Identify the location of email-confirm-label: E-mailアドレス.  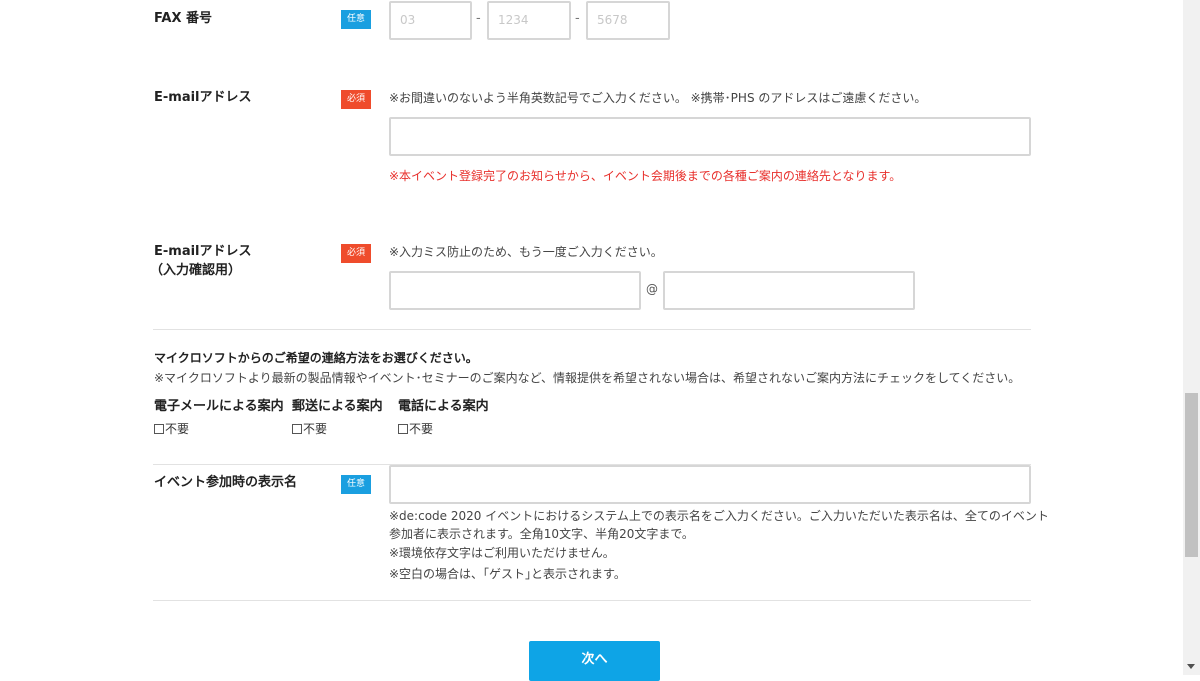
(203, 251).